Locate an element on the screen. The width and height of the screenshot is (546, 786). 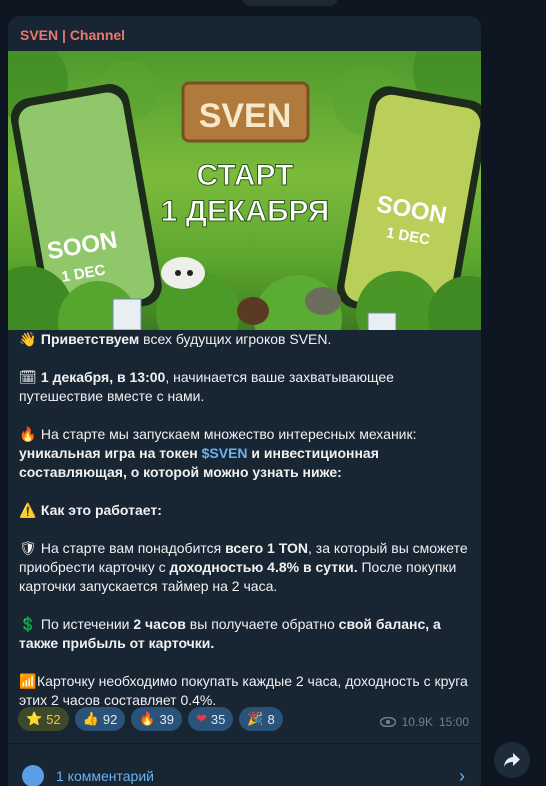
headline-start: СТАРТ is located at coordinates (245, 175).